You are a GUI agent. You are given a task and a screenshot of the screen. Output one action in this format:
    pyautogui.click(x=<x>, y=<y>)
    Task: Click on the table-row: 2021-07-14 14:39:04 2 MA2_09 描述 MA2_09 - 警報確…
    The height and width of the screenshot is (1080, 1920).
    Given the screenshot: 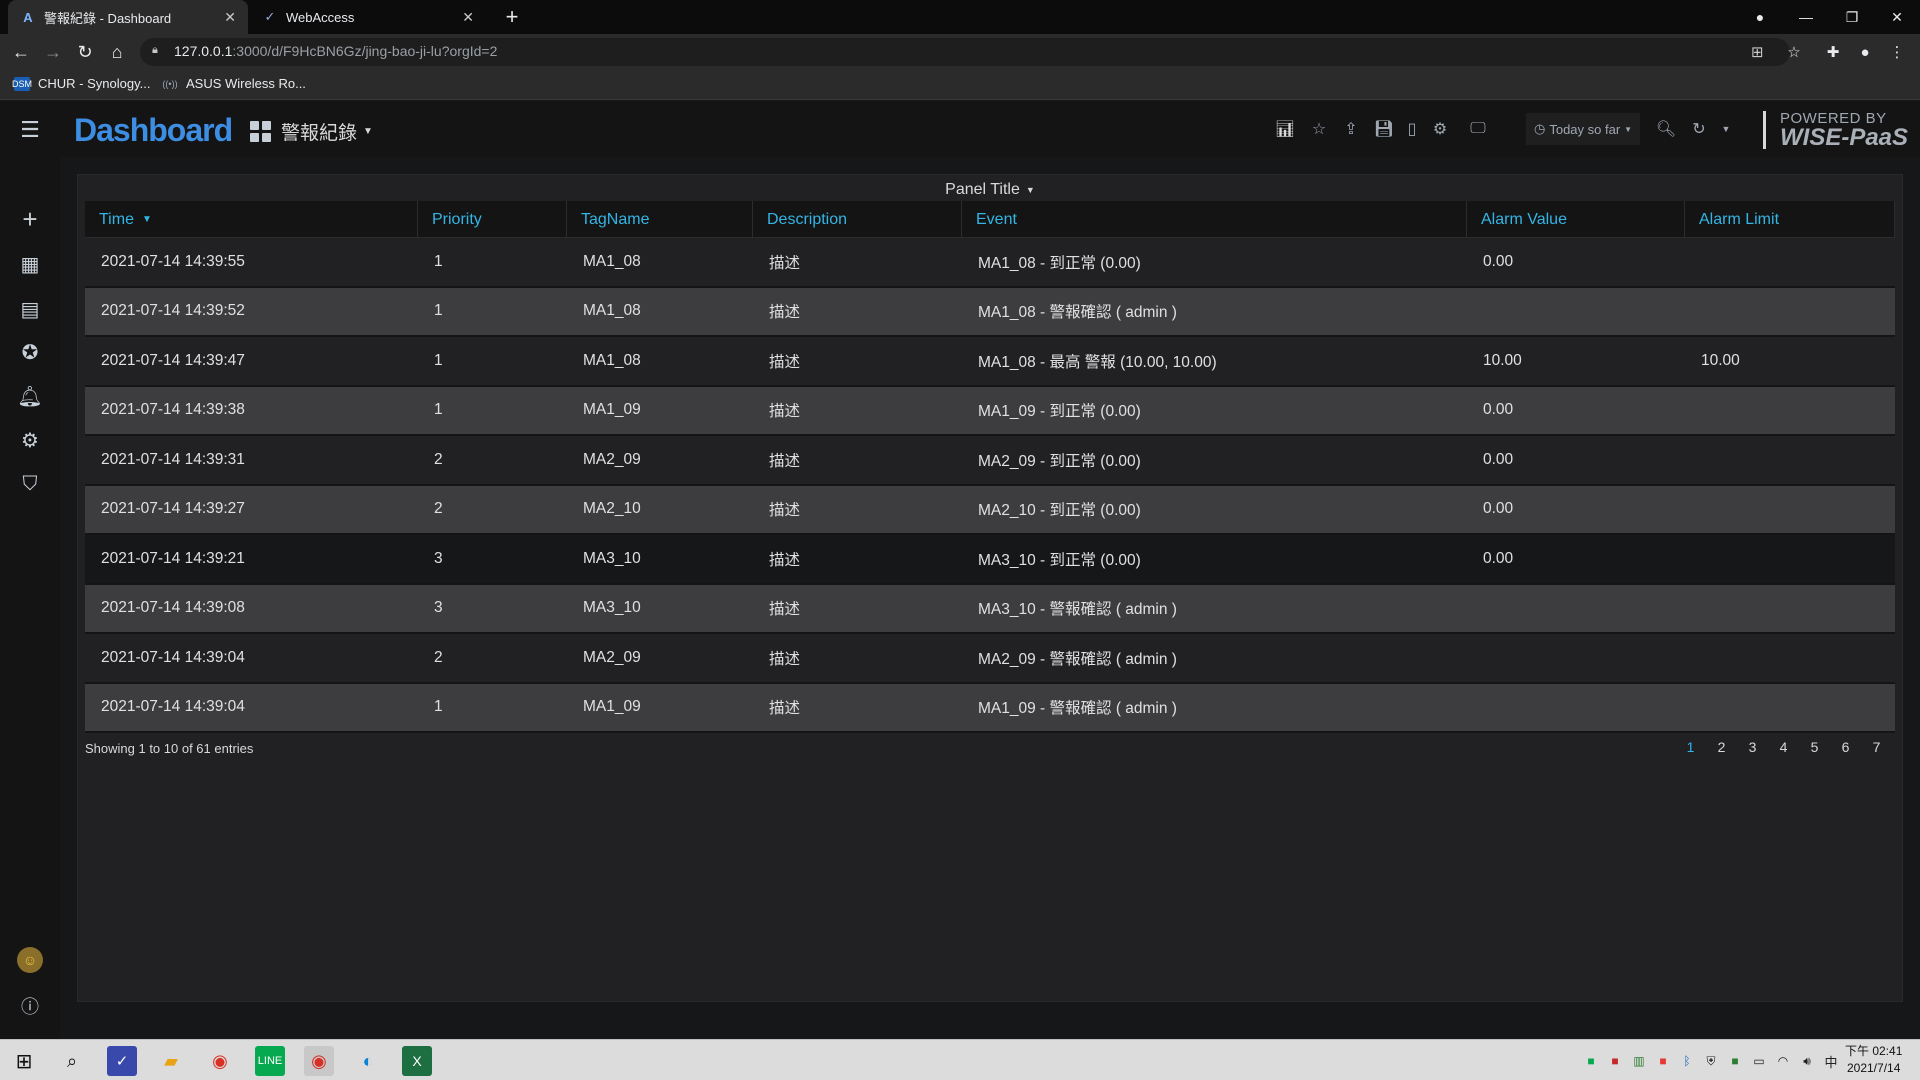 What is the action you would take?
    pyautogui.click(x=990, y=659)
    